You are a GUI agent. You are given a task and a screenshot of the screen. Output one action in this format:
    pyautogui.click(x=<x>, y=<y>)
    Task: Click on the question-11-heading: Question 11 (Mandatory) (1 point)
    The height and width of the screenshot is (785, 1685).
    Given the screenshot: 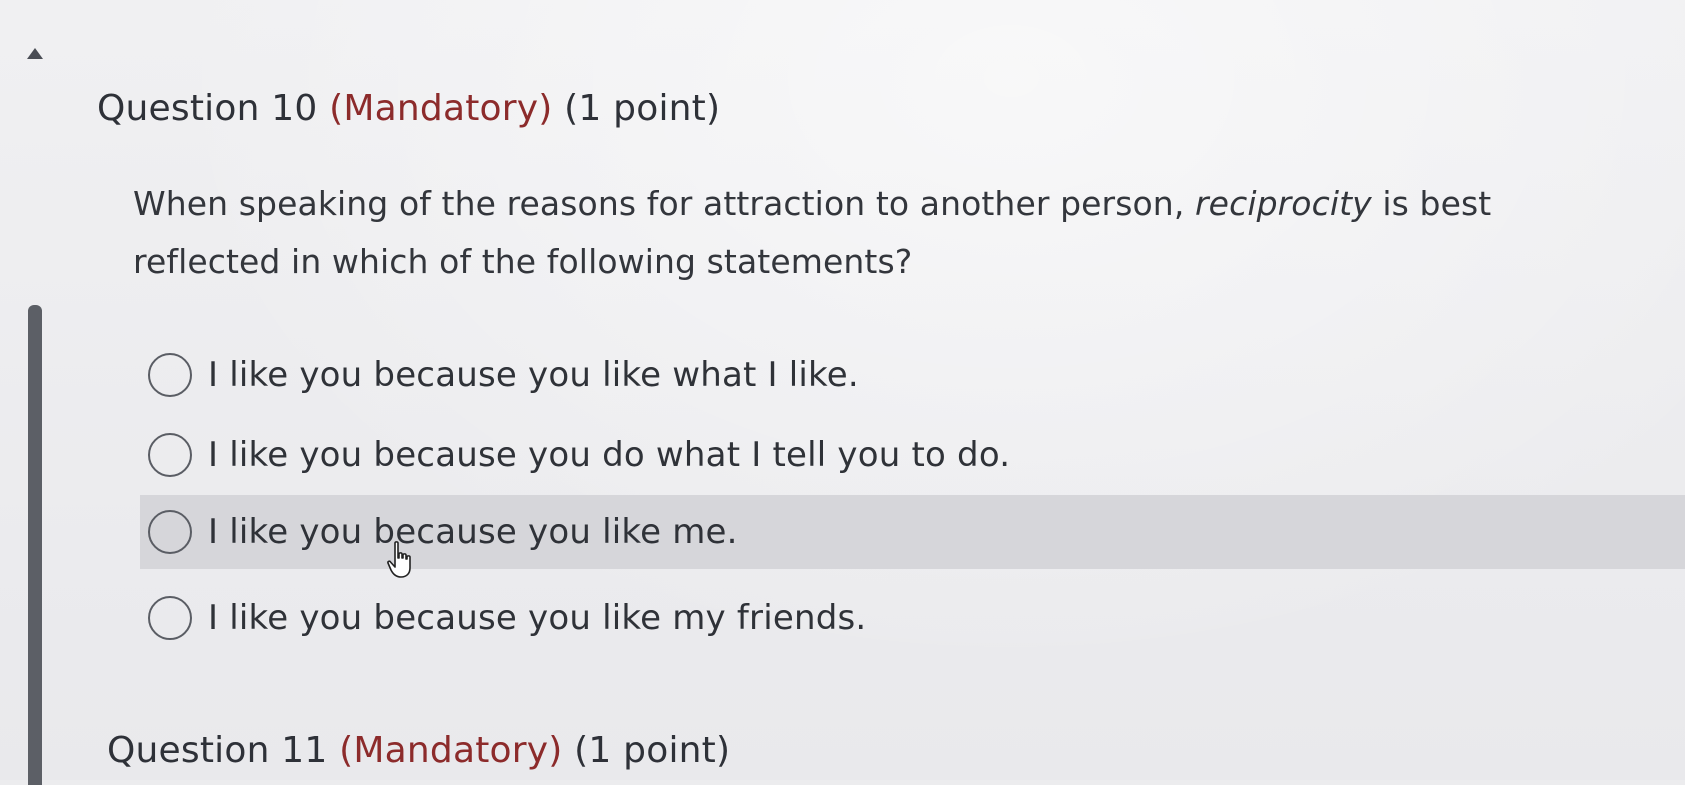 What is the action you would take?
    pyautogui.click(x=418, y=750)
    